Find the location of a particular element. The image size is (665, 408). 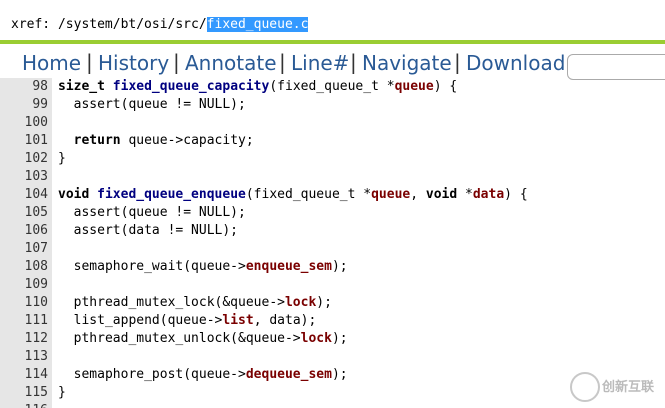

keyword: size_t is located at coordinates (81, 86).